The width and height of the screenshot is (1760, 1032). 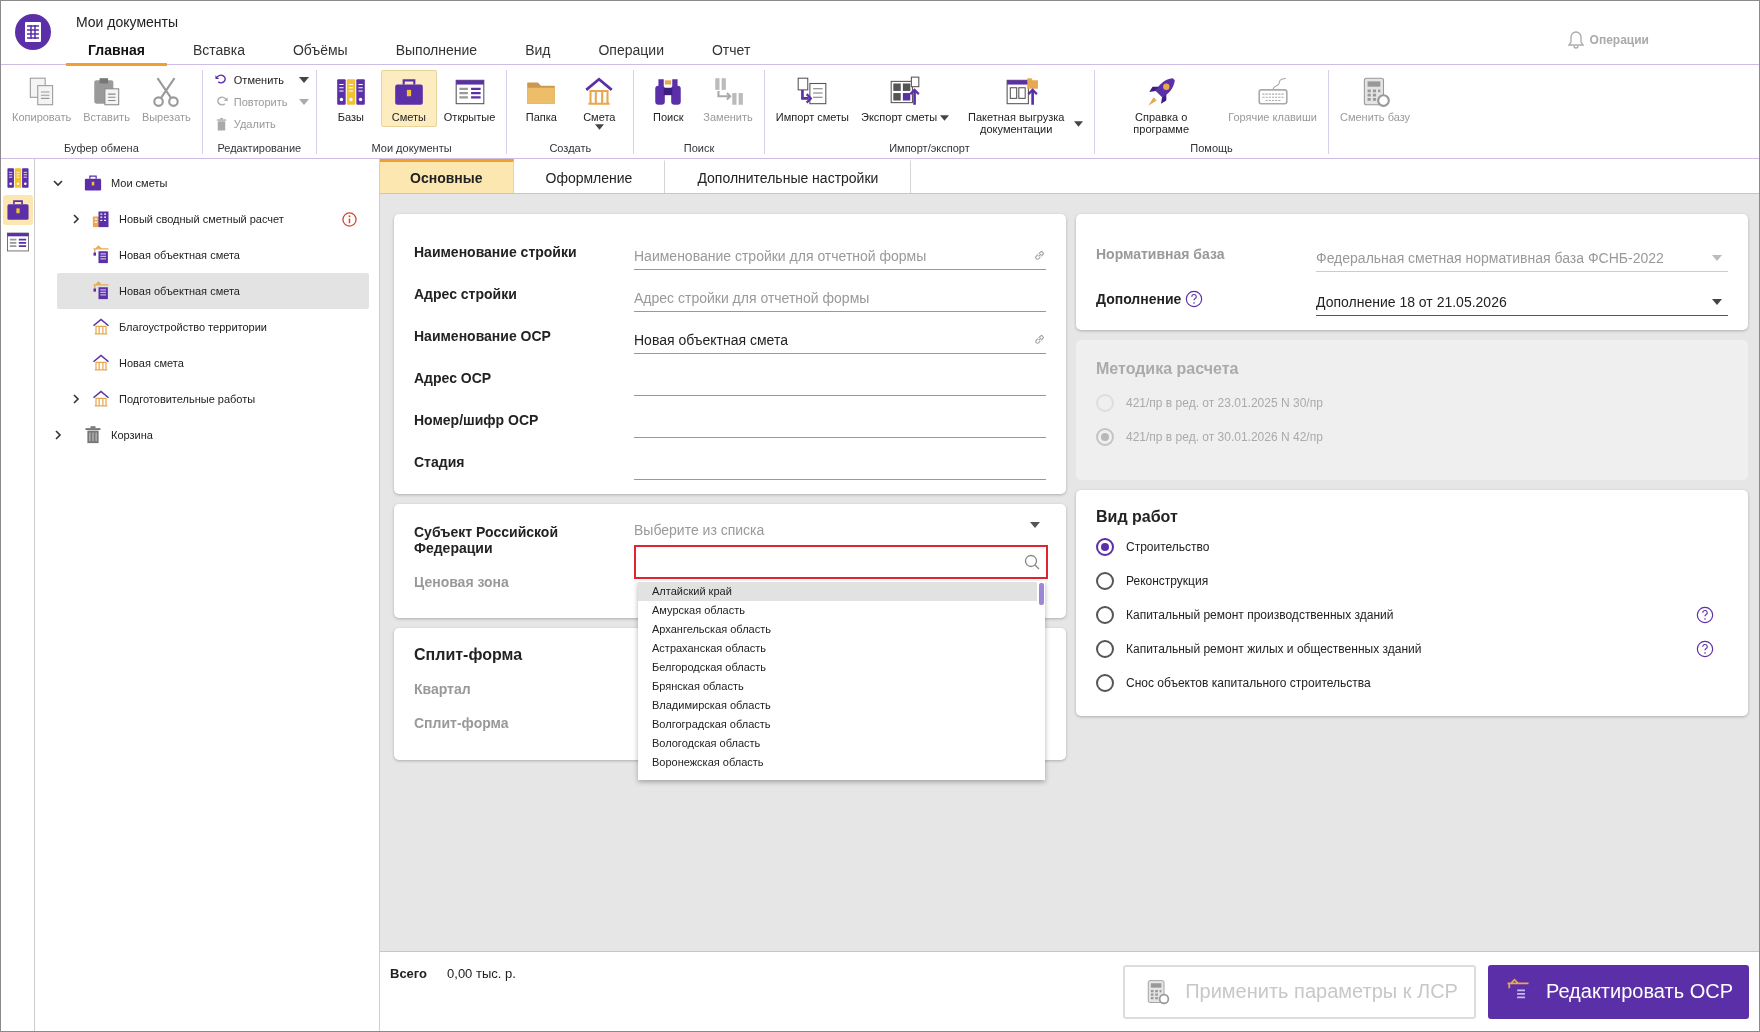 I want to click on scrollbar-thumb, so click(x=1041, y=594).